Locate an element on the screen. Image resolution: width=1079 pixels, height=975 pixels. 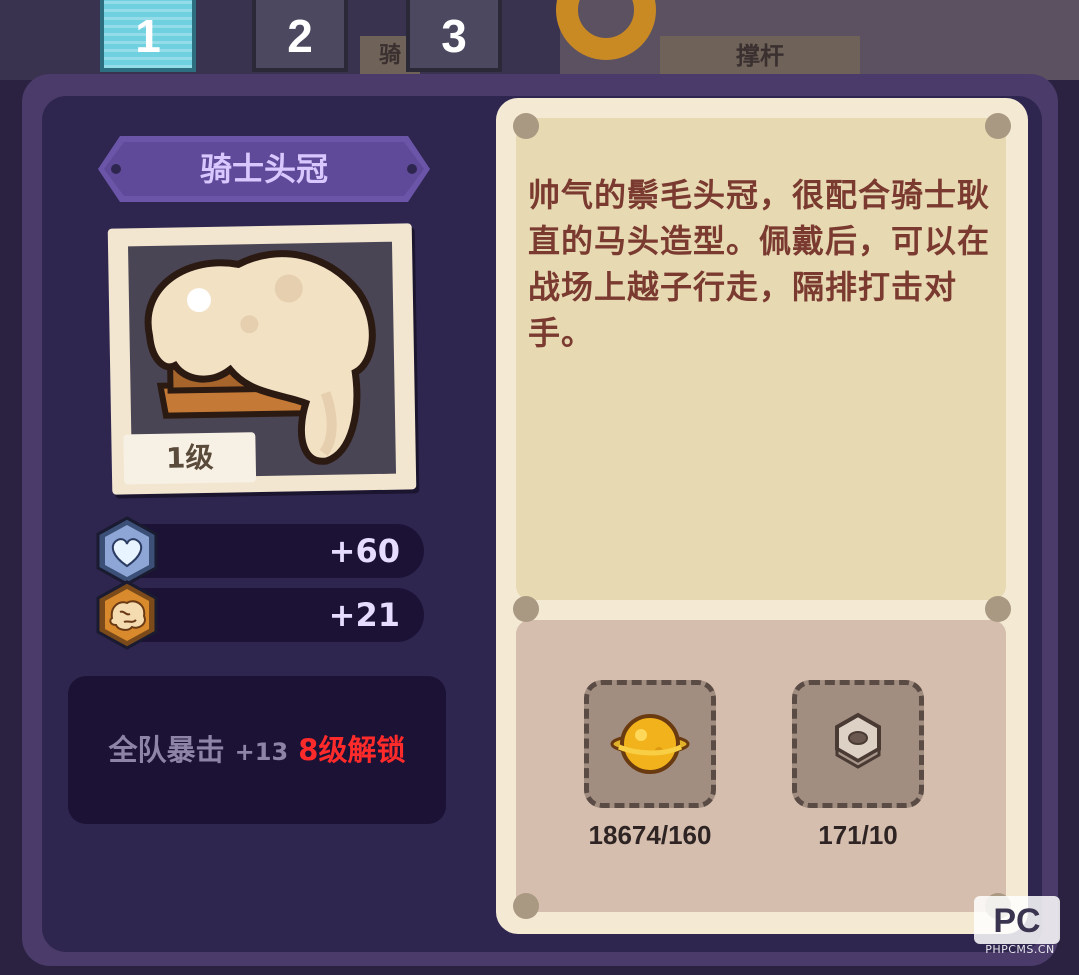
material-slot-nut is located at coordinates (858, 744).